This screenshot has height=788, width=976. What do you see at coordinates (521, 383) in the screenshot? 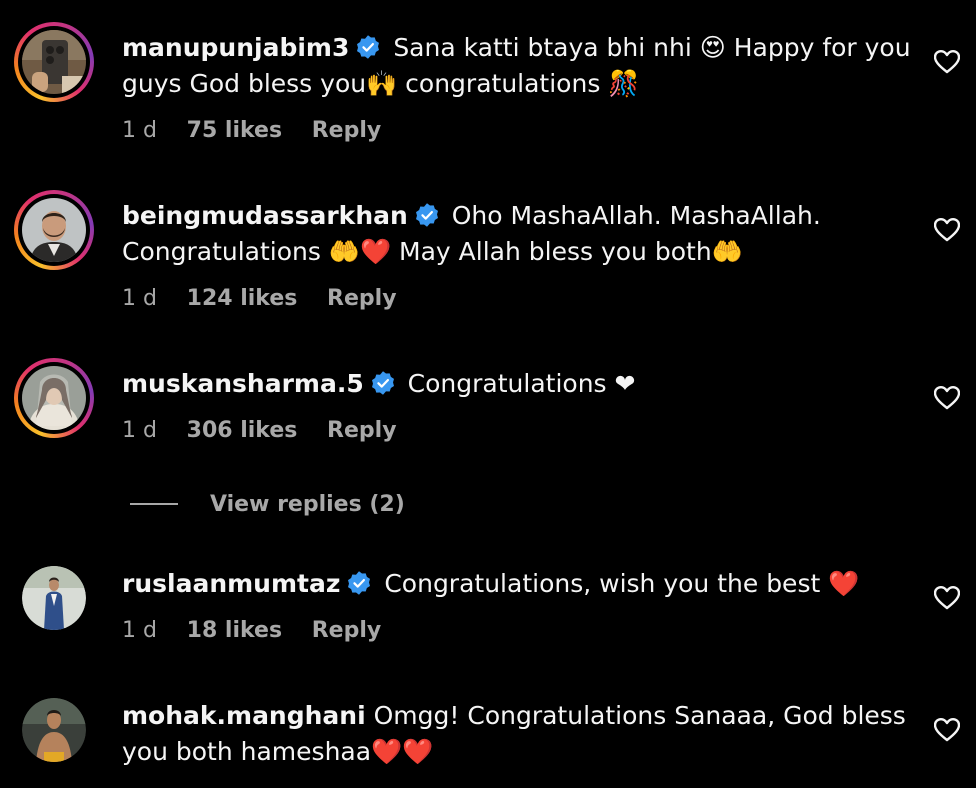
I see `comment-text: Congratulations ❤` at bounding box center [521, 383].